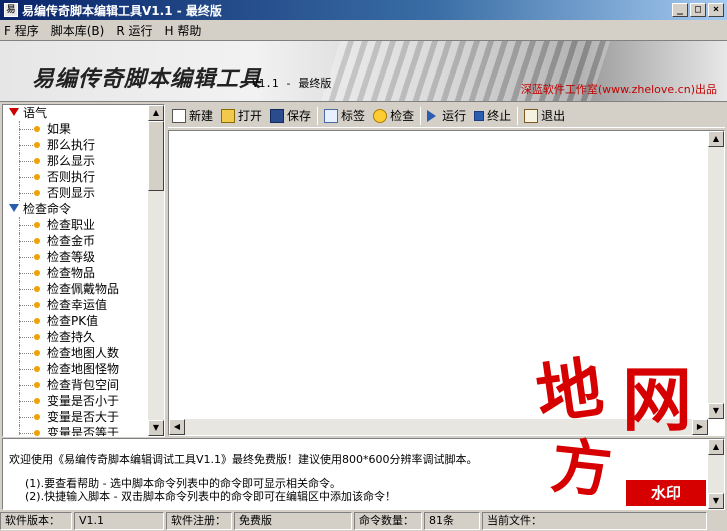 The height and width of the screenshot is (531, 727). I want to click on tree-item-label: 如果, so click(59, 129).